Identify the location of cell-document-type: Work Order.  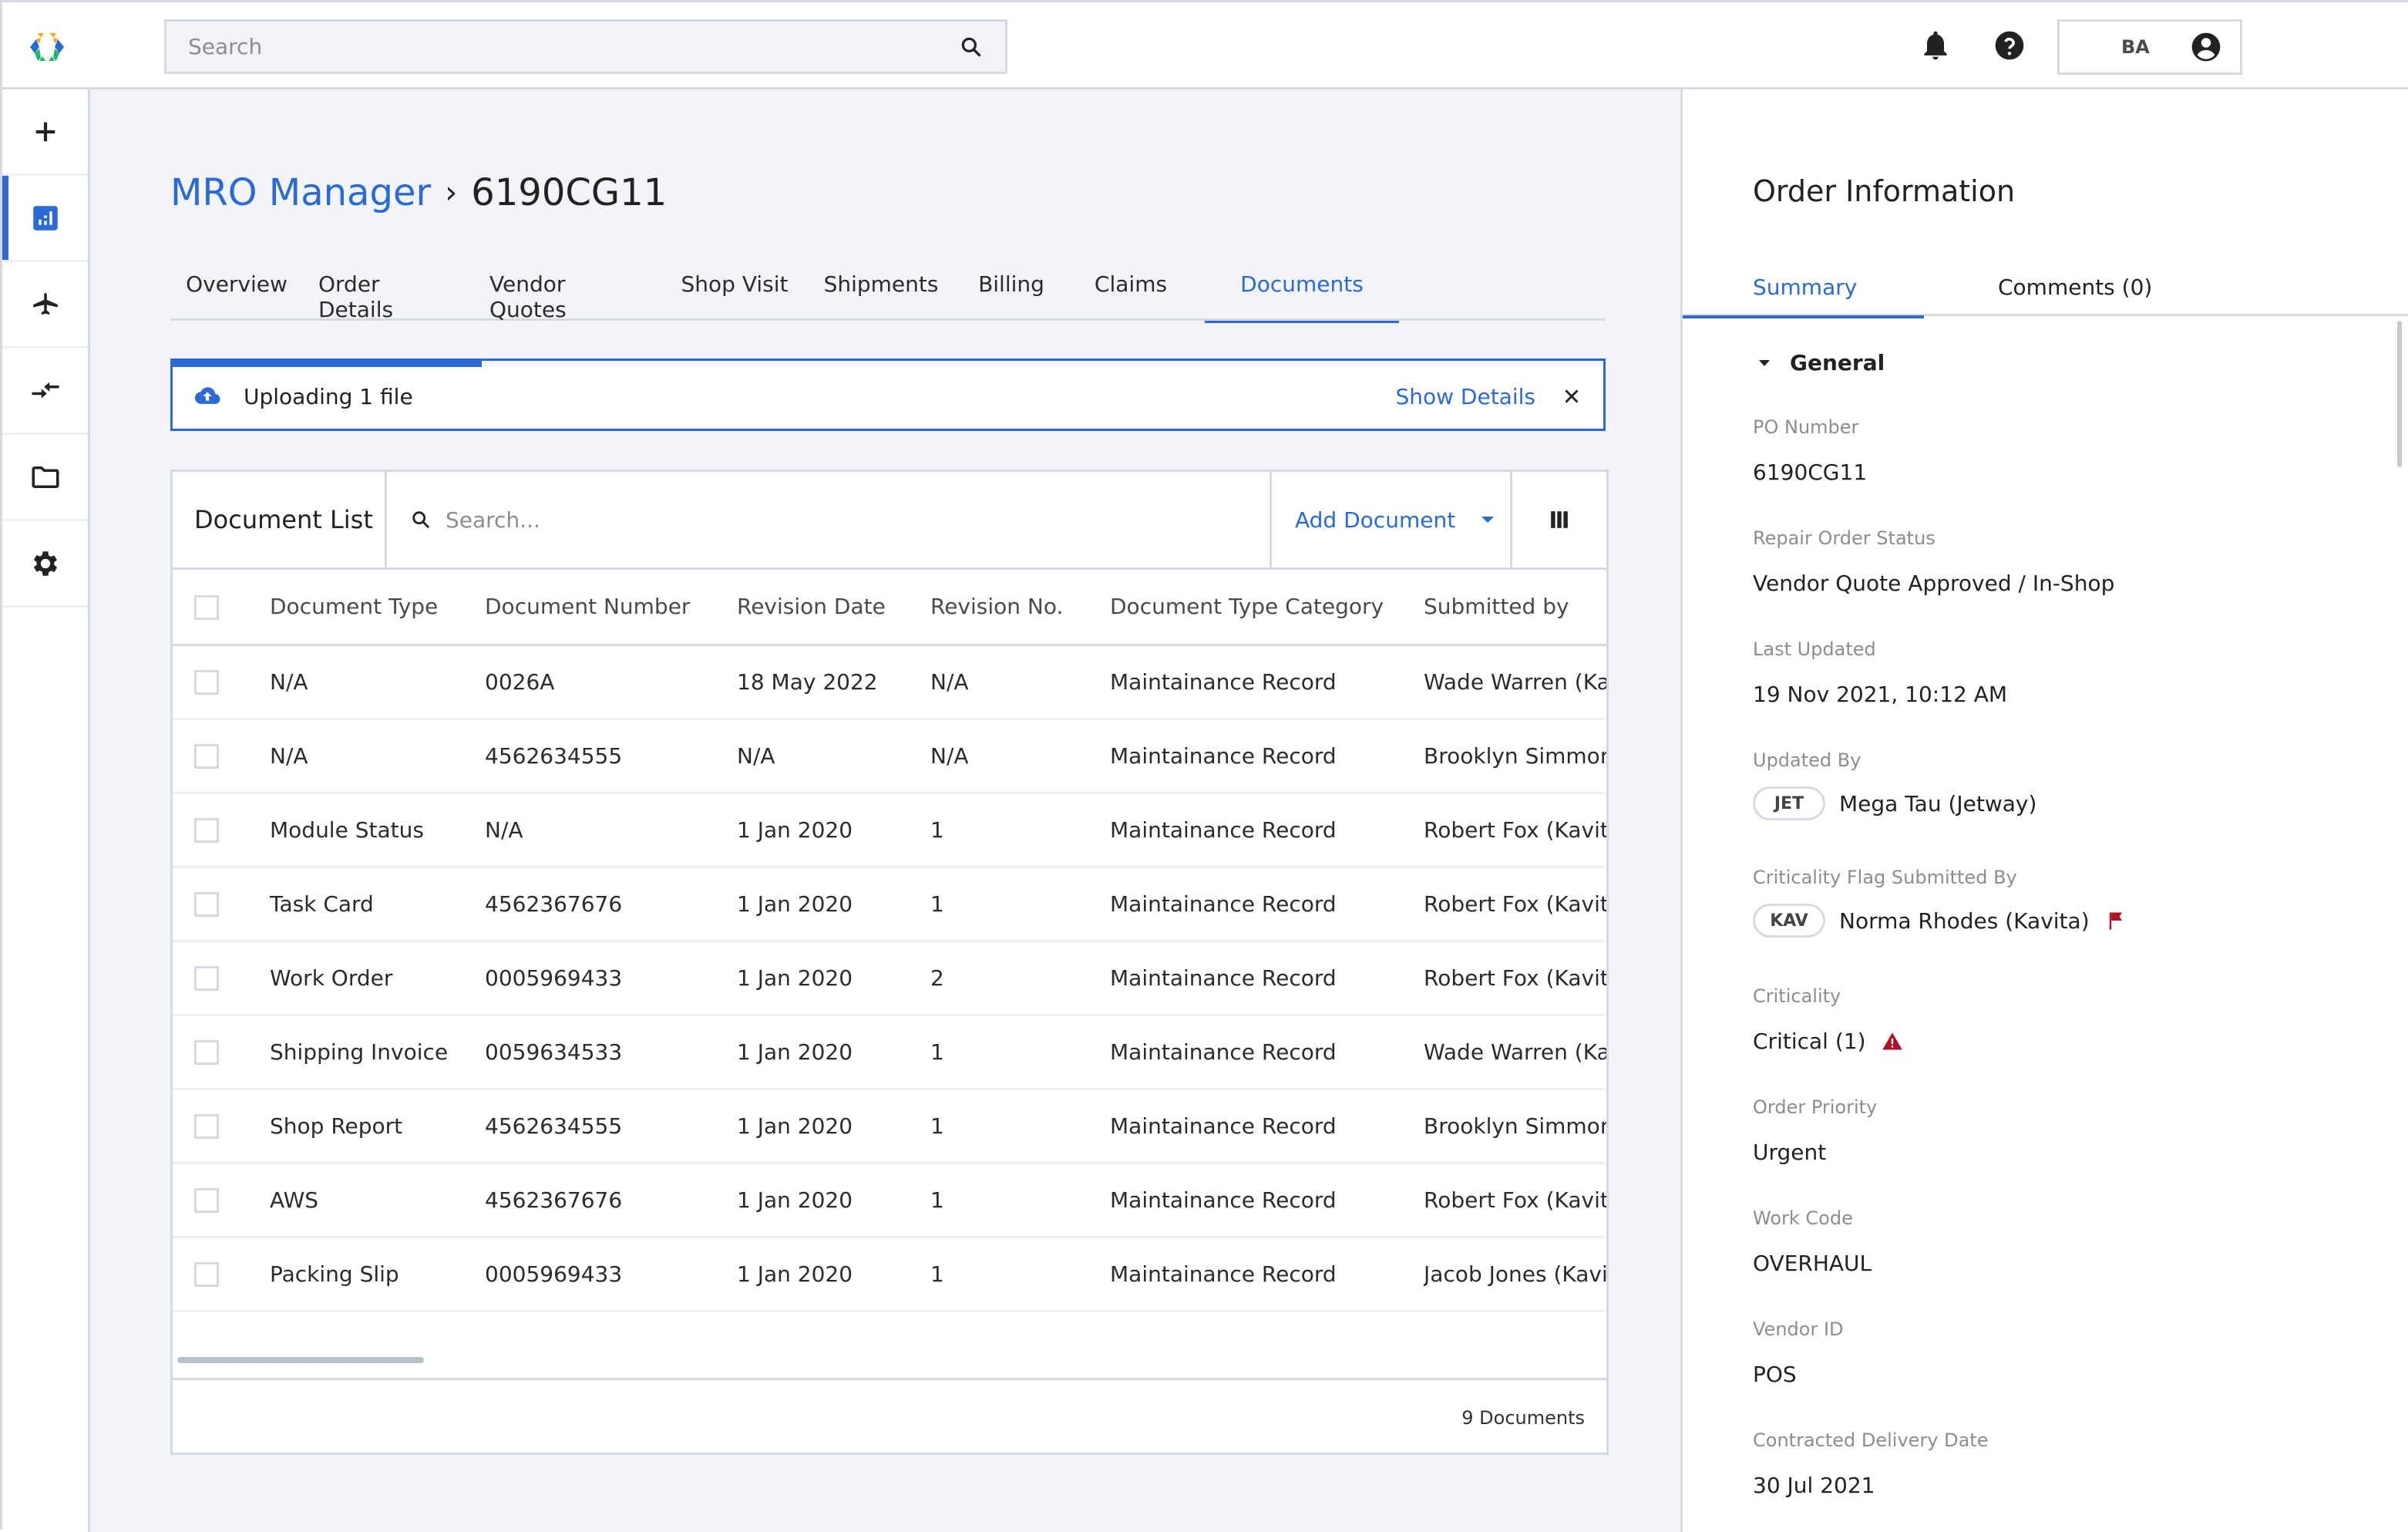
(331, 978).